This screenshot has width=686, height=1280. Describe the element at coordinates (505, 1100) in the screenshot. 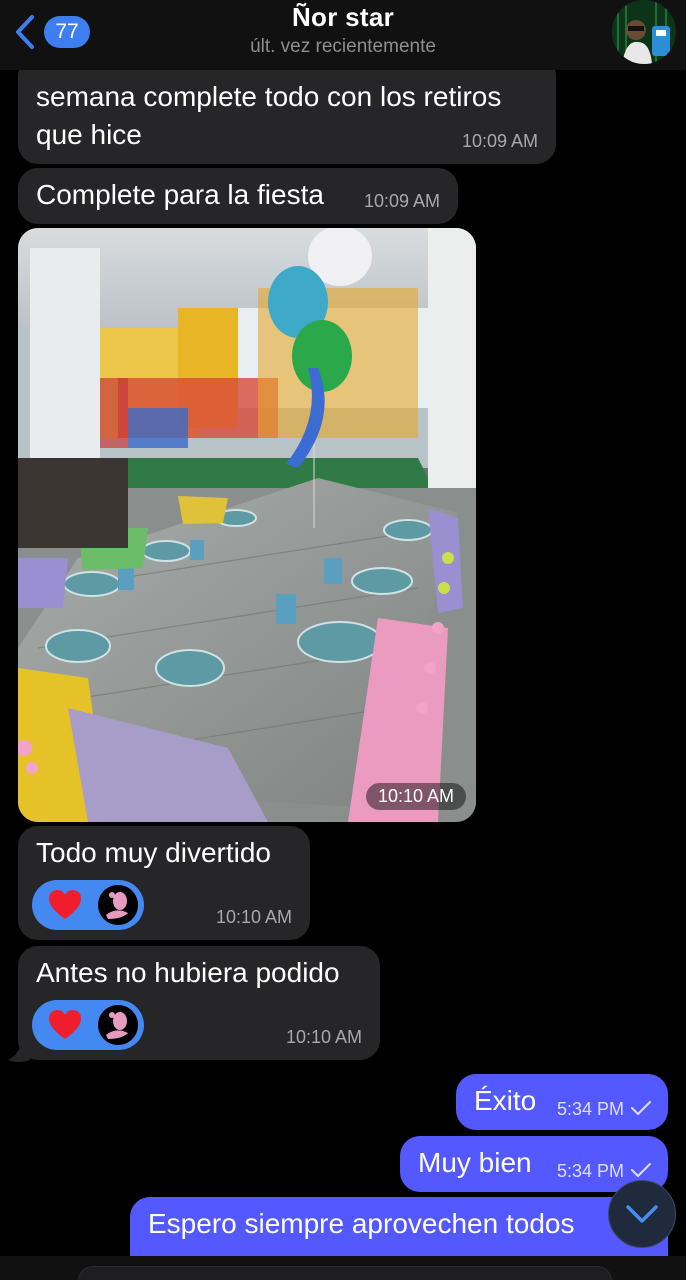

I see `message-text: Éxito` at that location.